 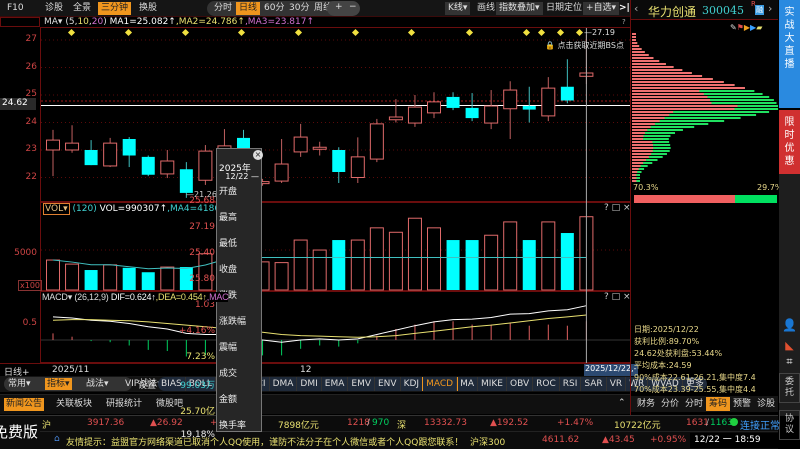 What do you see at coordinates (789, 388) in the screenshot?
I see `entrust-button: 委托` at bounding box center [789, 388].